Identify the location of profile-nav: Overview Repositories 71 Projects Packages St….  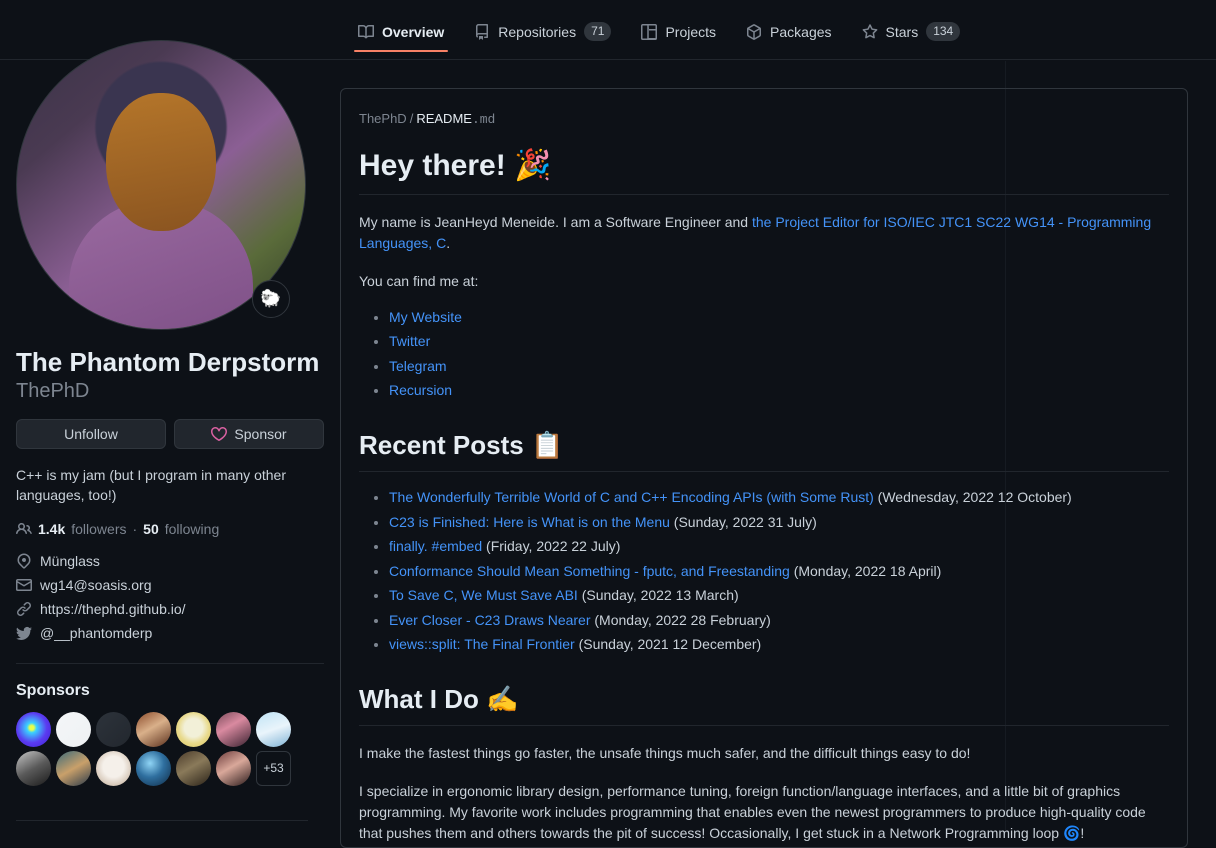
(659, 37).